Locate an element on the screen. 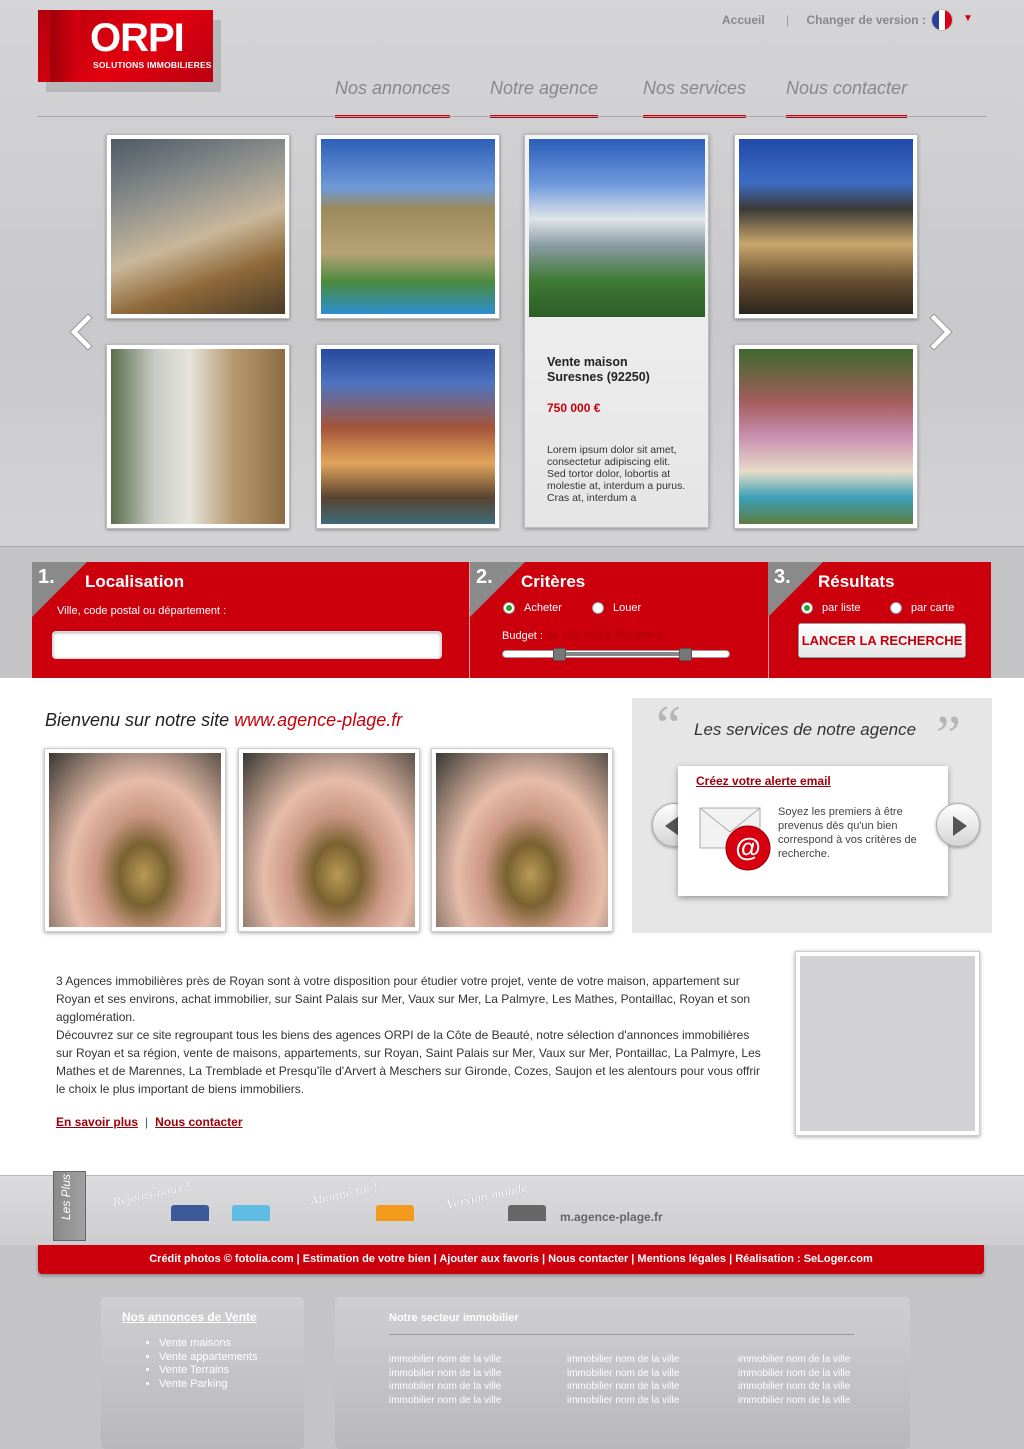 The height and width of the screenshot is (1449, 1024). les-plus-tab: Les Plus is located at coordinates (69, 1206).